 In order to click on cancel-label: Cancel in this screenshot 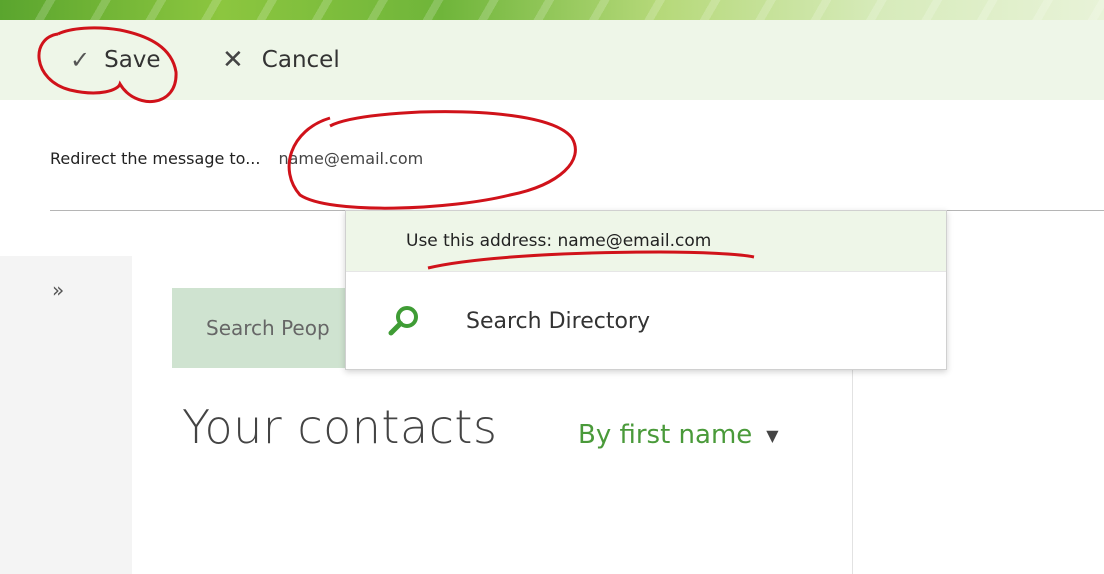, I will do `click(300, 60)`.